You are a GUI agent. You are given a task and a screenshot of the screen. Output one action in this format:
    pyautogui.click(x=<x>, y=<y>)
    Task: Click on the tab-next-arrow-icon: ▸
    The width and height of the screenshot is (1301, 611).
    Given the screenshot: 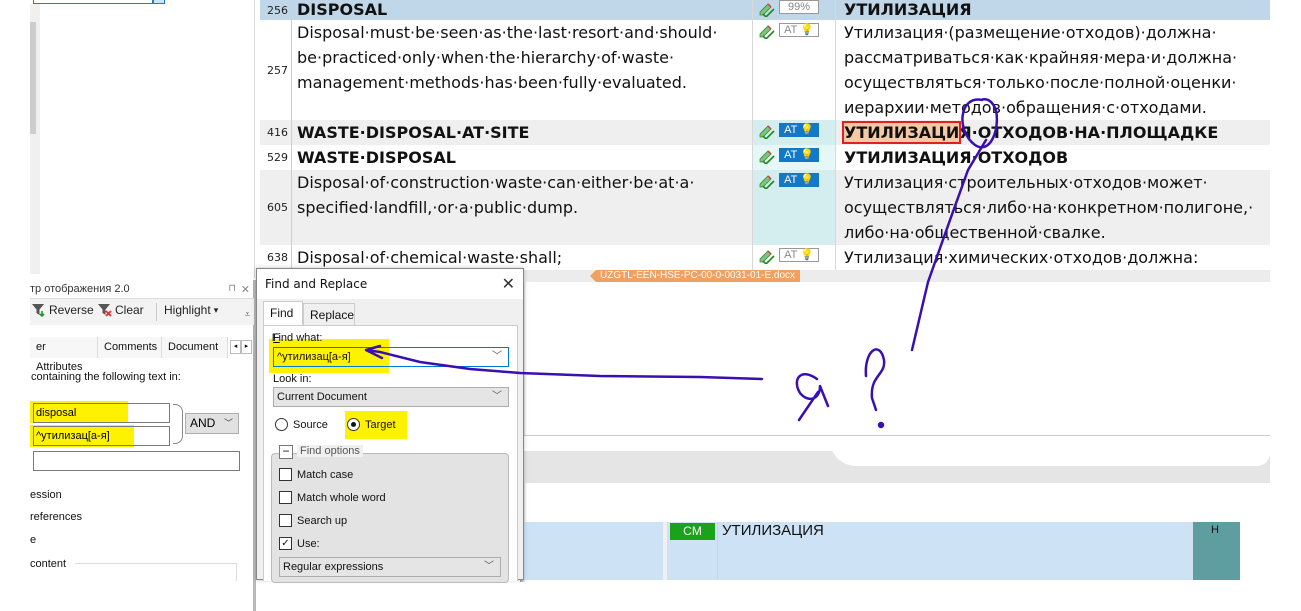 What is the action you would take?
    pyautogui.click(x=246, y=347)
    